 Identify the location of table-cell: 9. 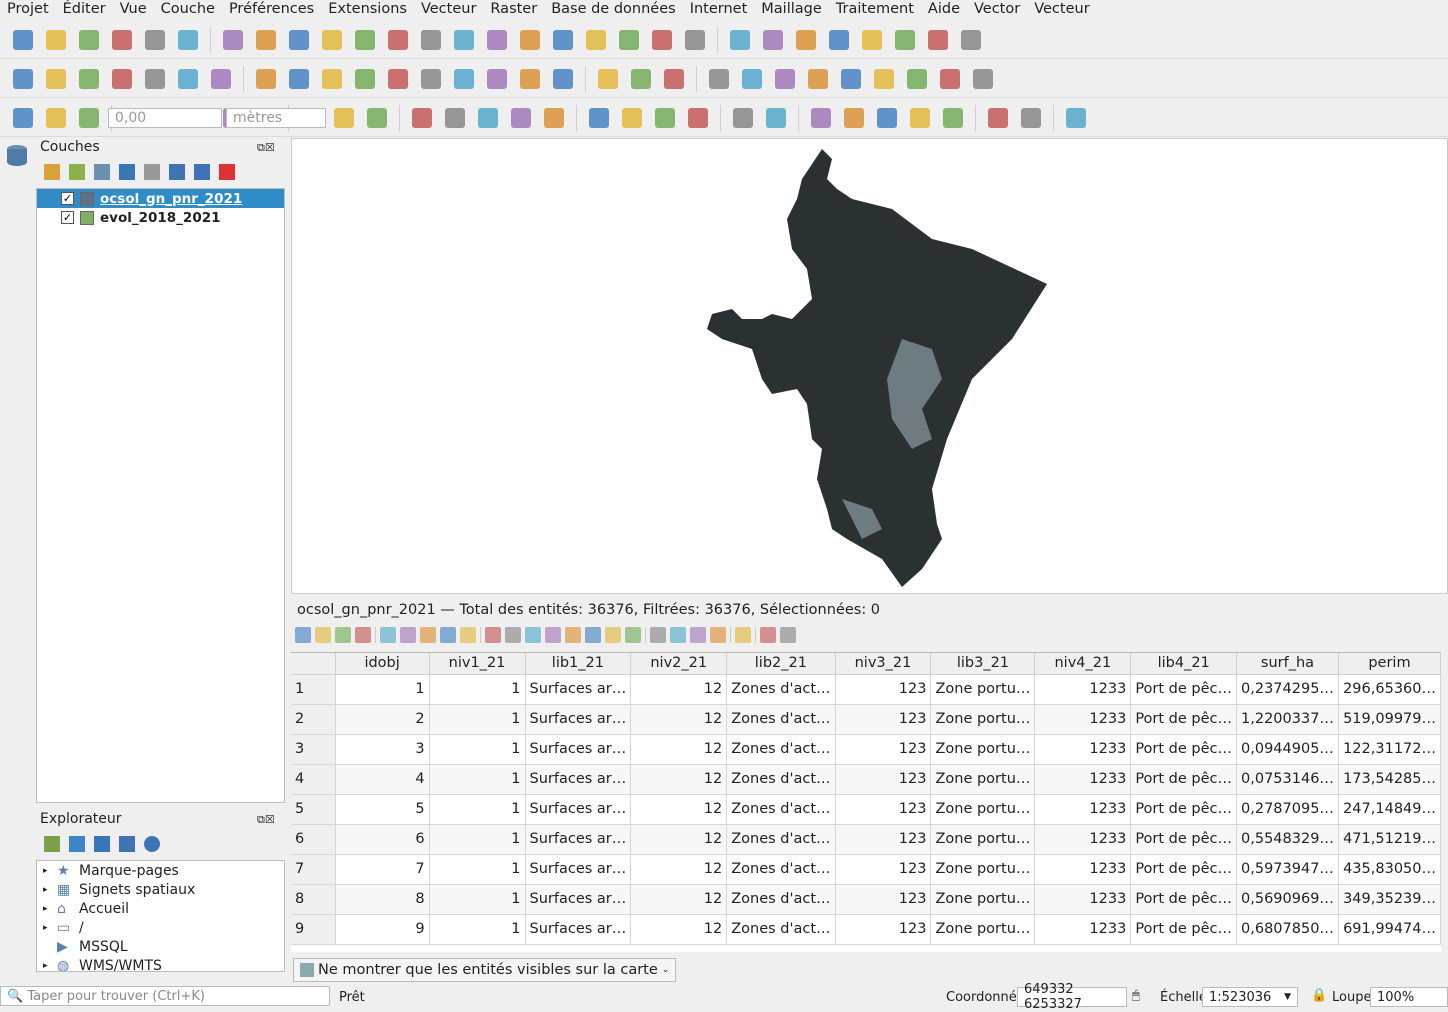
(382, 929).